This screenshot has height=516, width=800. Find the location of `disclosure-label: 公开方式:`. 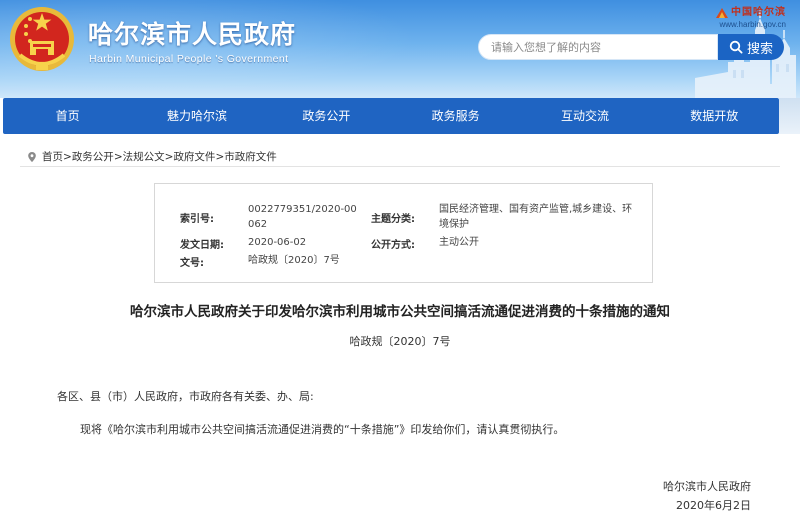

disclosure-label: 公开方式: is located at coordinates (393, 245).